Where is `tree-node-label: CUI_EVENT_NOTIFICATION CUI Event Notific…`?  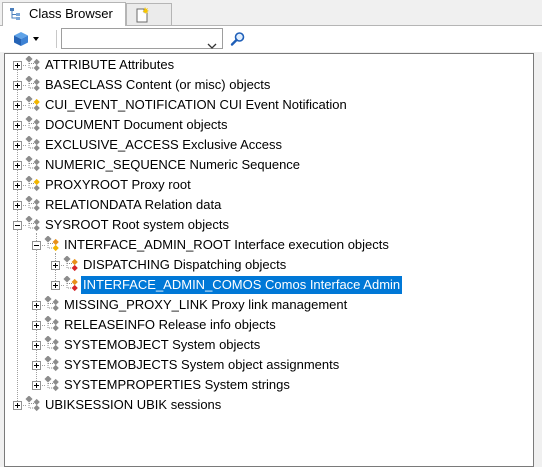 tree-node-label: CUI_EVENT_NOTIFICATION CUI Event Notific… is located at coordinates (196, 105).